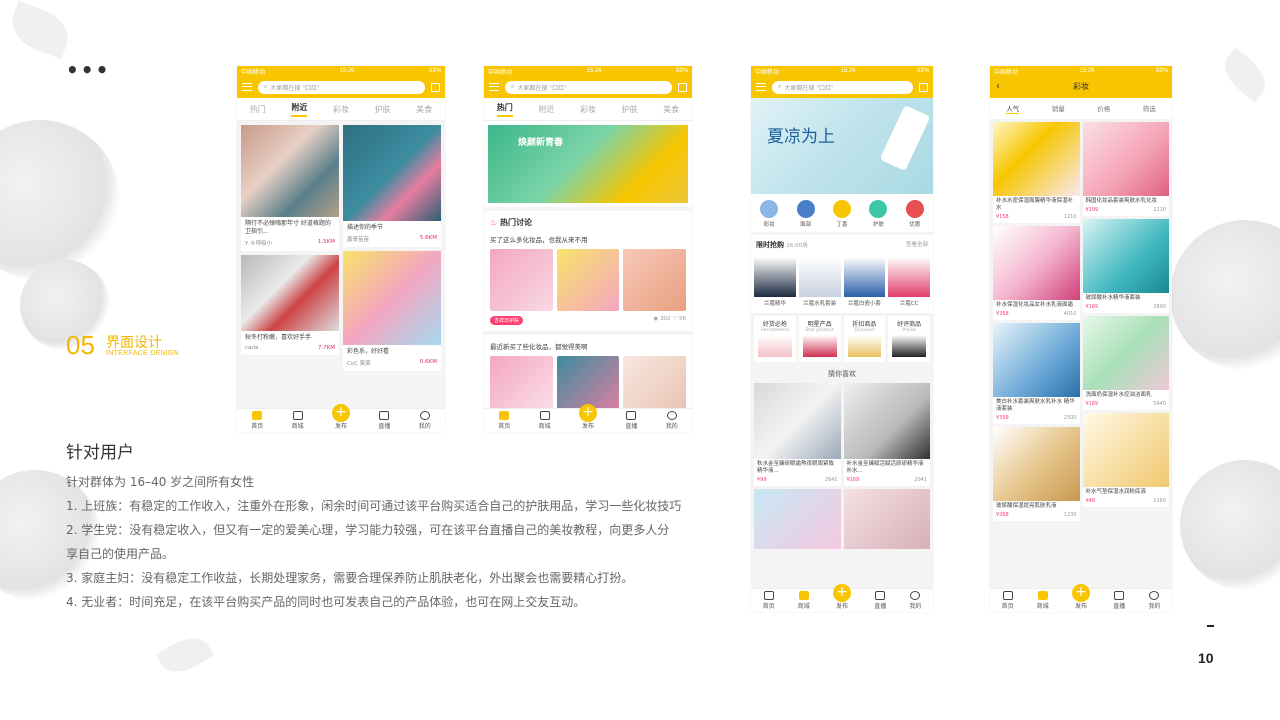 The image size is (1280, 720). Describe the element at coordinates (917, 245) in the screenshot. I see `view-all-link: 查看全部` at that location.